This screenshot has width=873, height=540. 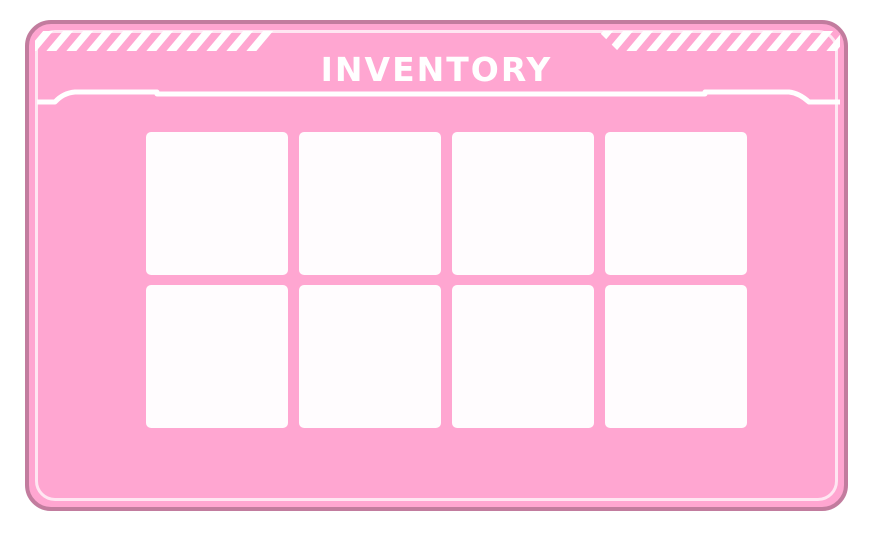 What do you see at coordinates (436, 69) in the screenshot?
I see `inventory-title: INVENTORY` at bounding box center [436, 69].